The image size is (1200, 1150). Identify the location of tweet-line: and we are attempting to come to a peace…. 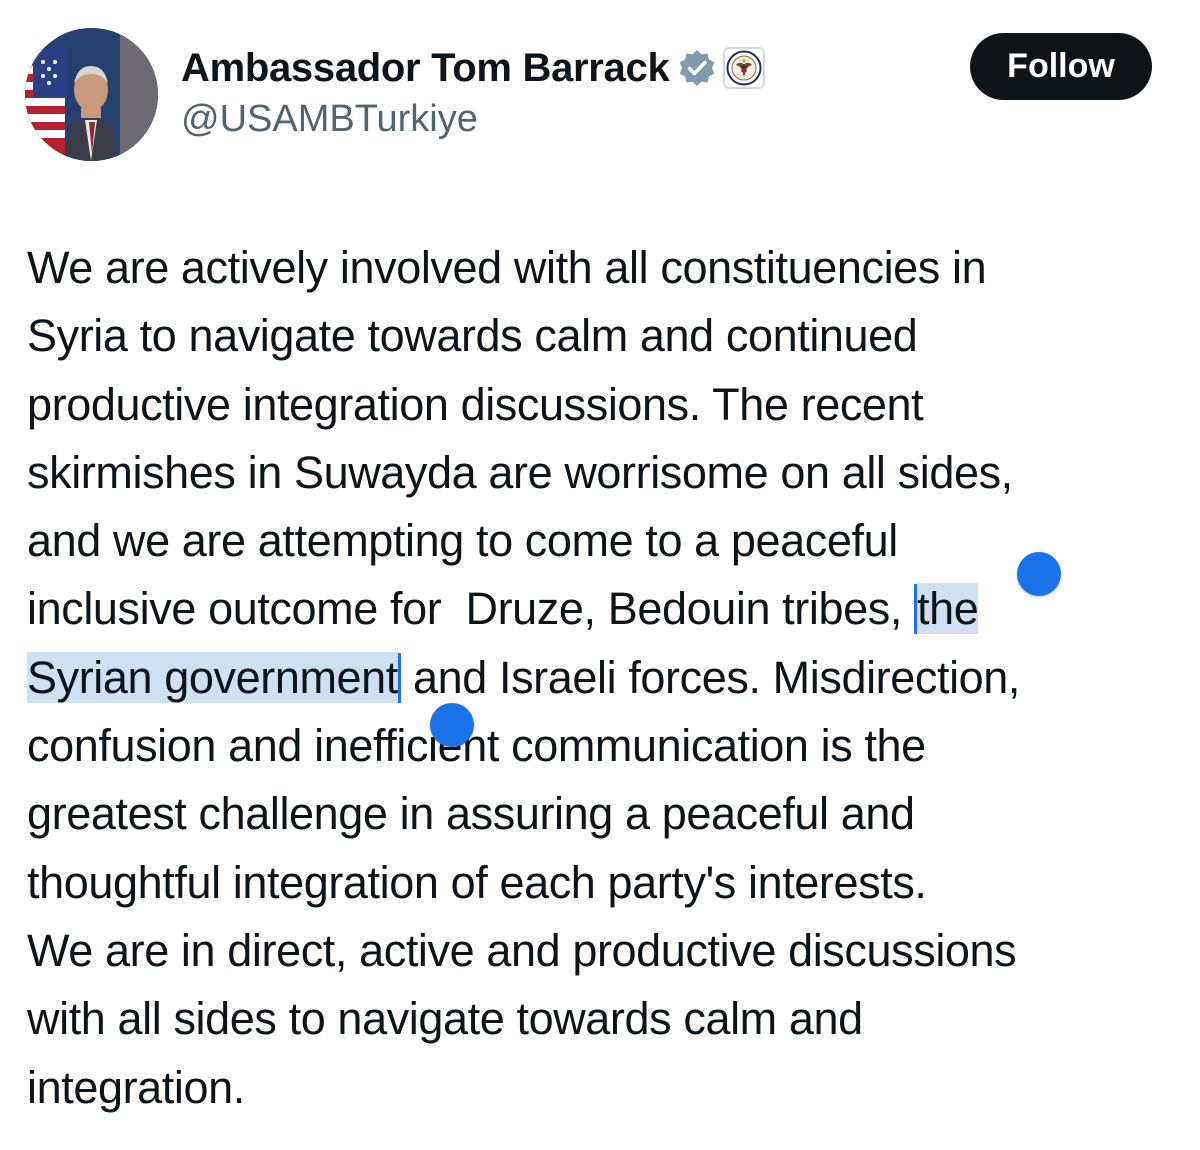
(462, 541).